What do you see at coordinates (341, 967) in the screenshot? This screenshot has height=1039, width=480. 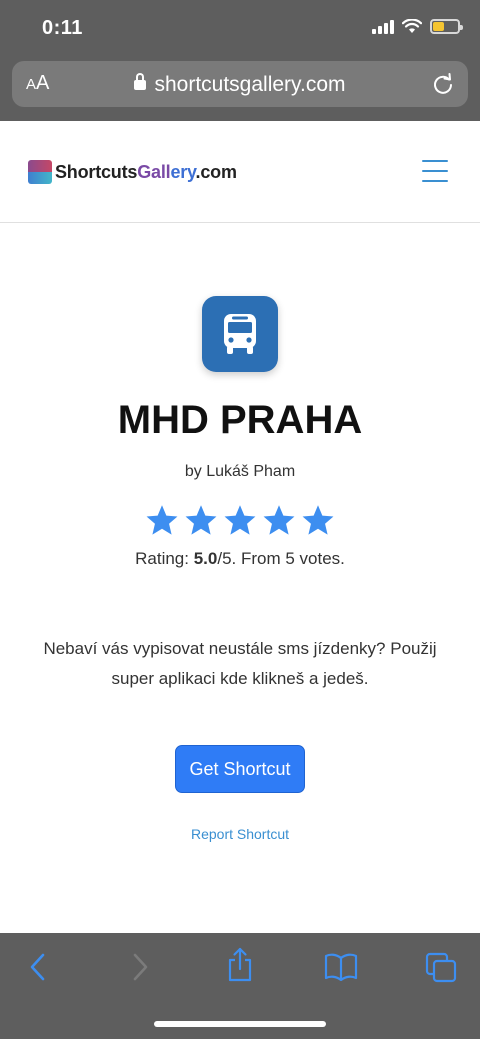 I see `bookmarks-icon` at bounding box center [341, 967].